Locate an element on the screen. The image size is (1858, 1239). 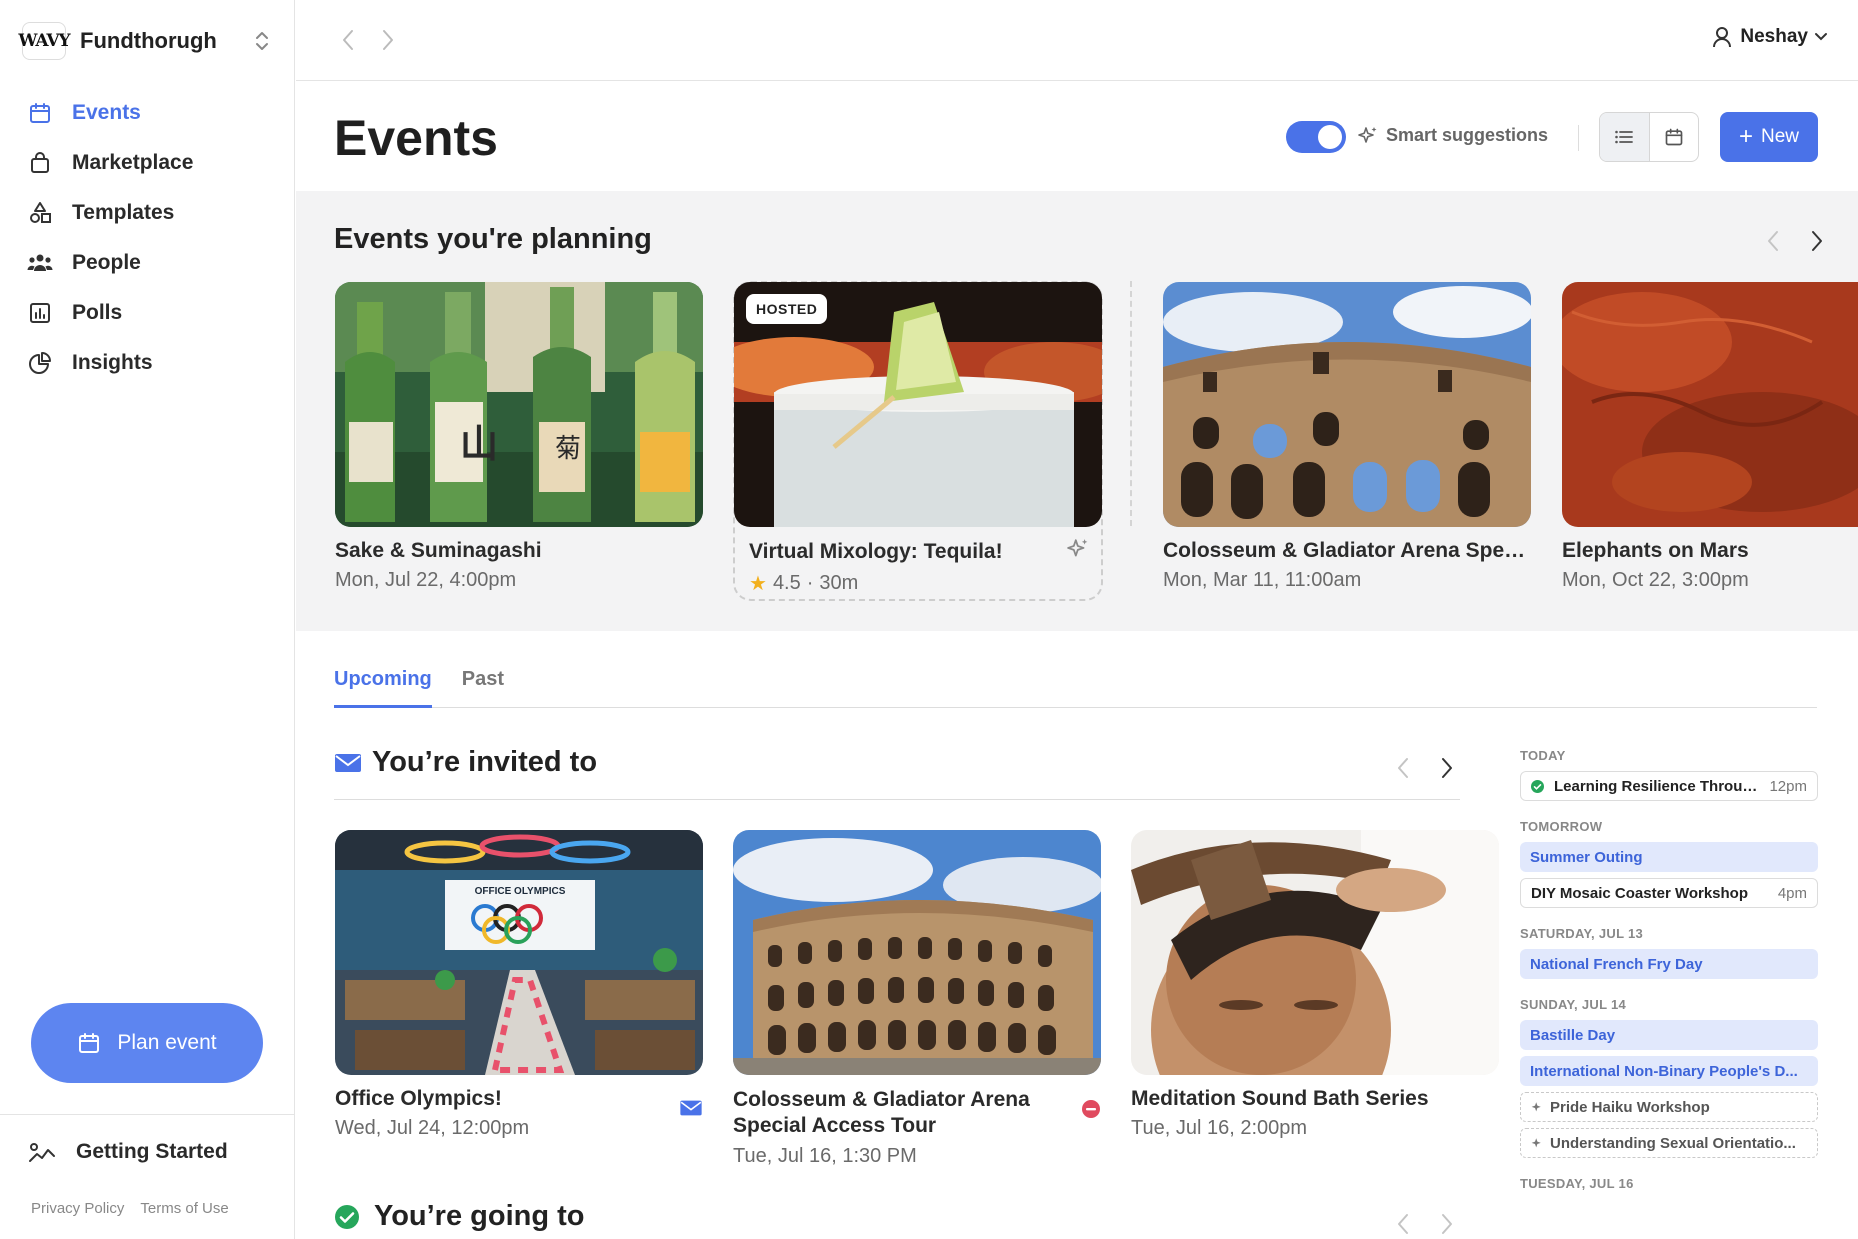
list-view-icon is located at coordinates (1625, 137).